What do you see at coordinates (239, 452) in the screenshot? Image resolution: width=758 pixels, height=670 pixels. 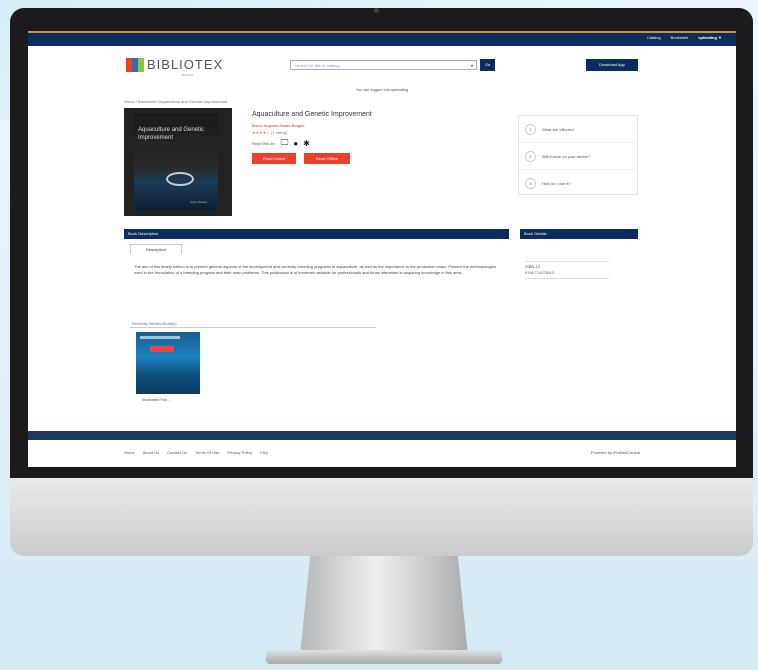 I see `footer-link-privacy: Privacy Policy` at bounding box center [239, 452].